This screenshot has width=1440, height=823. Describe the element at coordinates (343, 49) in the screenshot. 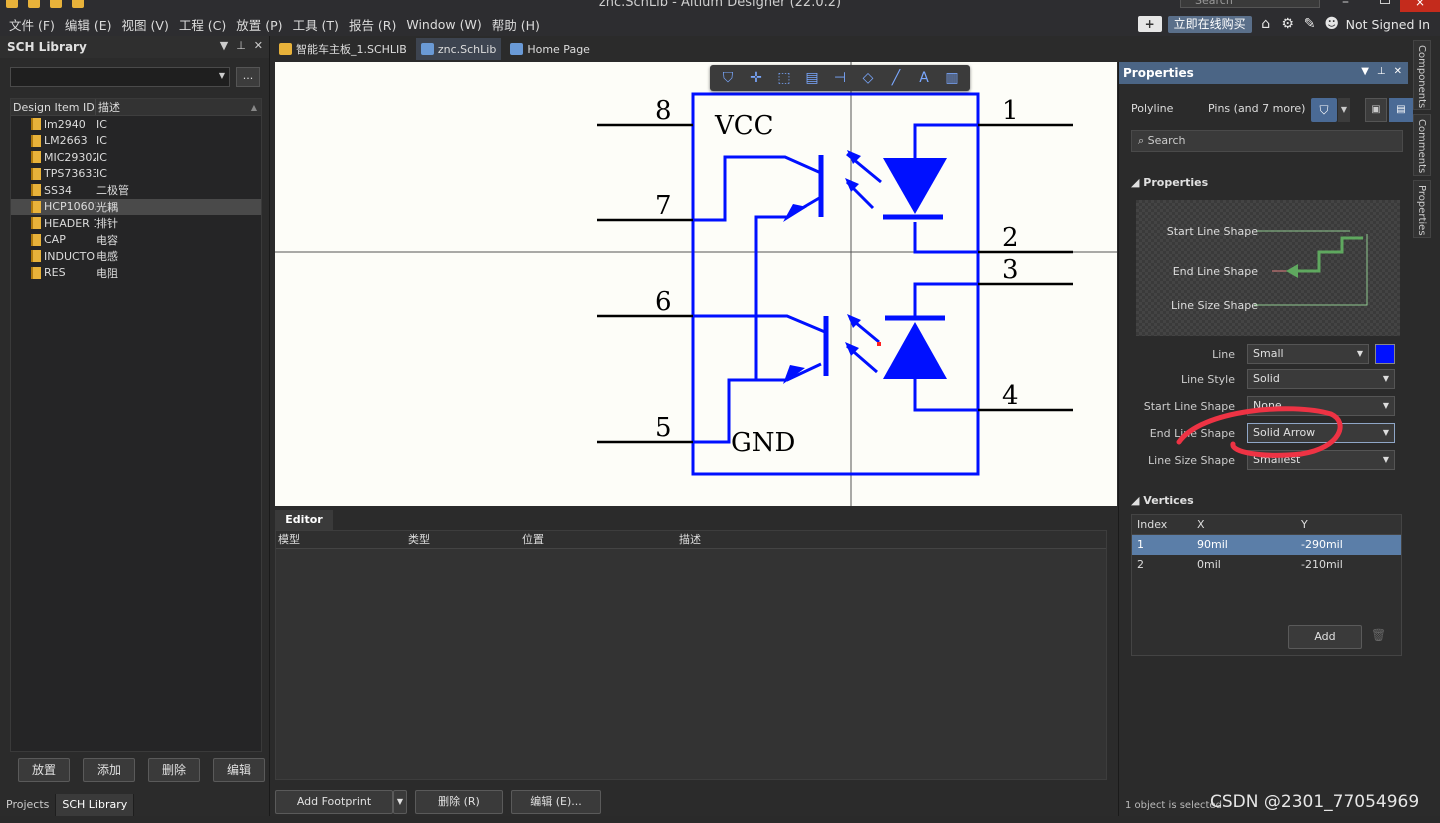

I see `tab-main-board-schlib: 智能车主板_1.SCHLIB` at that location.